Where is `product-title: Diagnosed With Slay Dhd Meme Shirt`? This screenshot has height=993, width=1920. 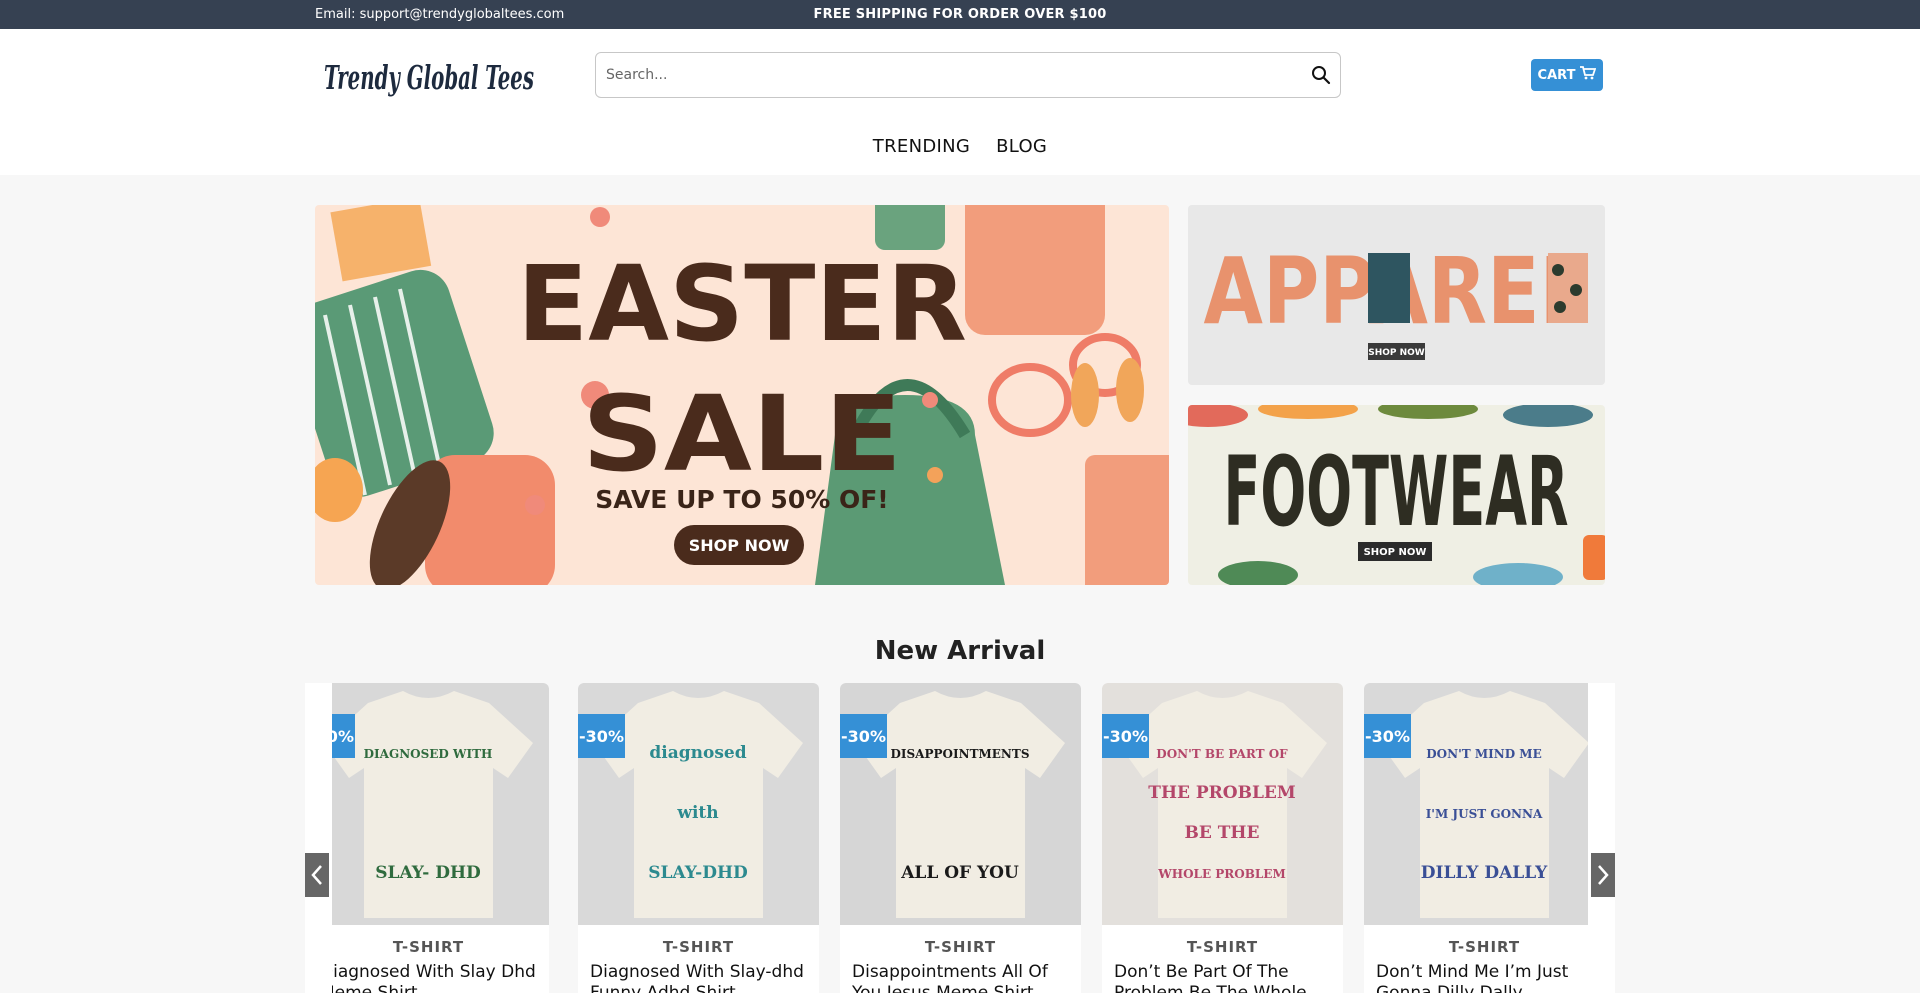
product-title: Diagnosed With Slay Dhd Meme Shirt is located at coordinates (428, 977).